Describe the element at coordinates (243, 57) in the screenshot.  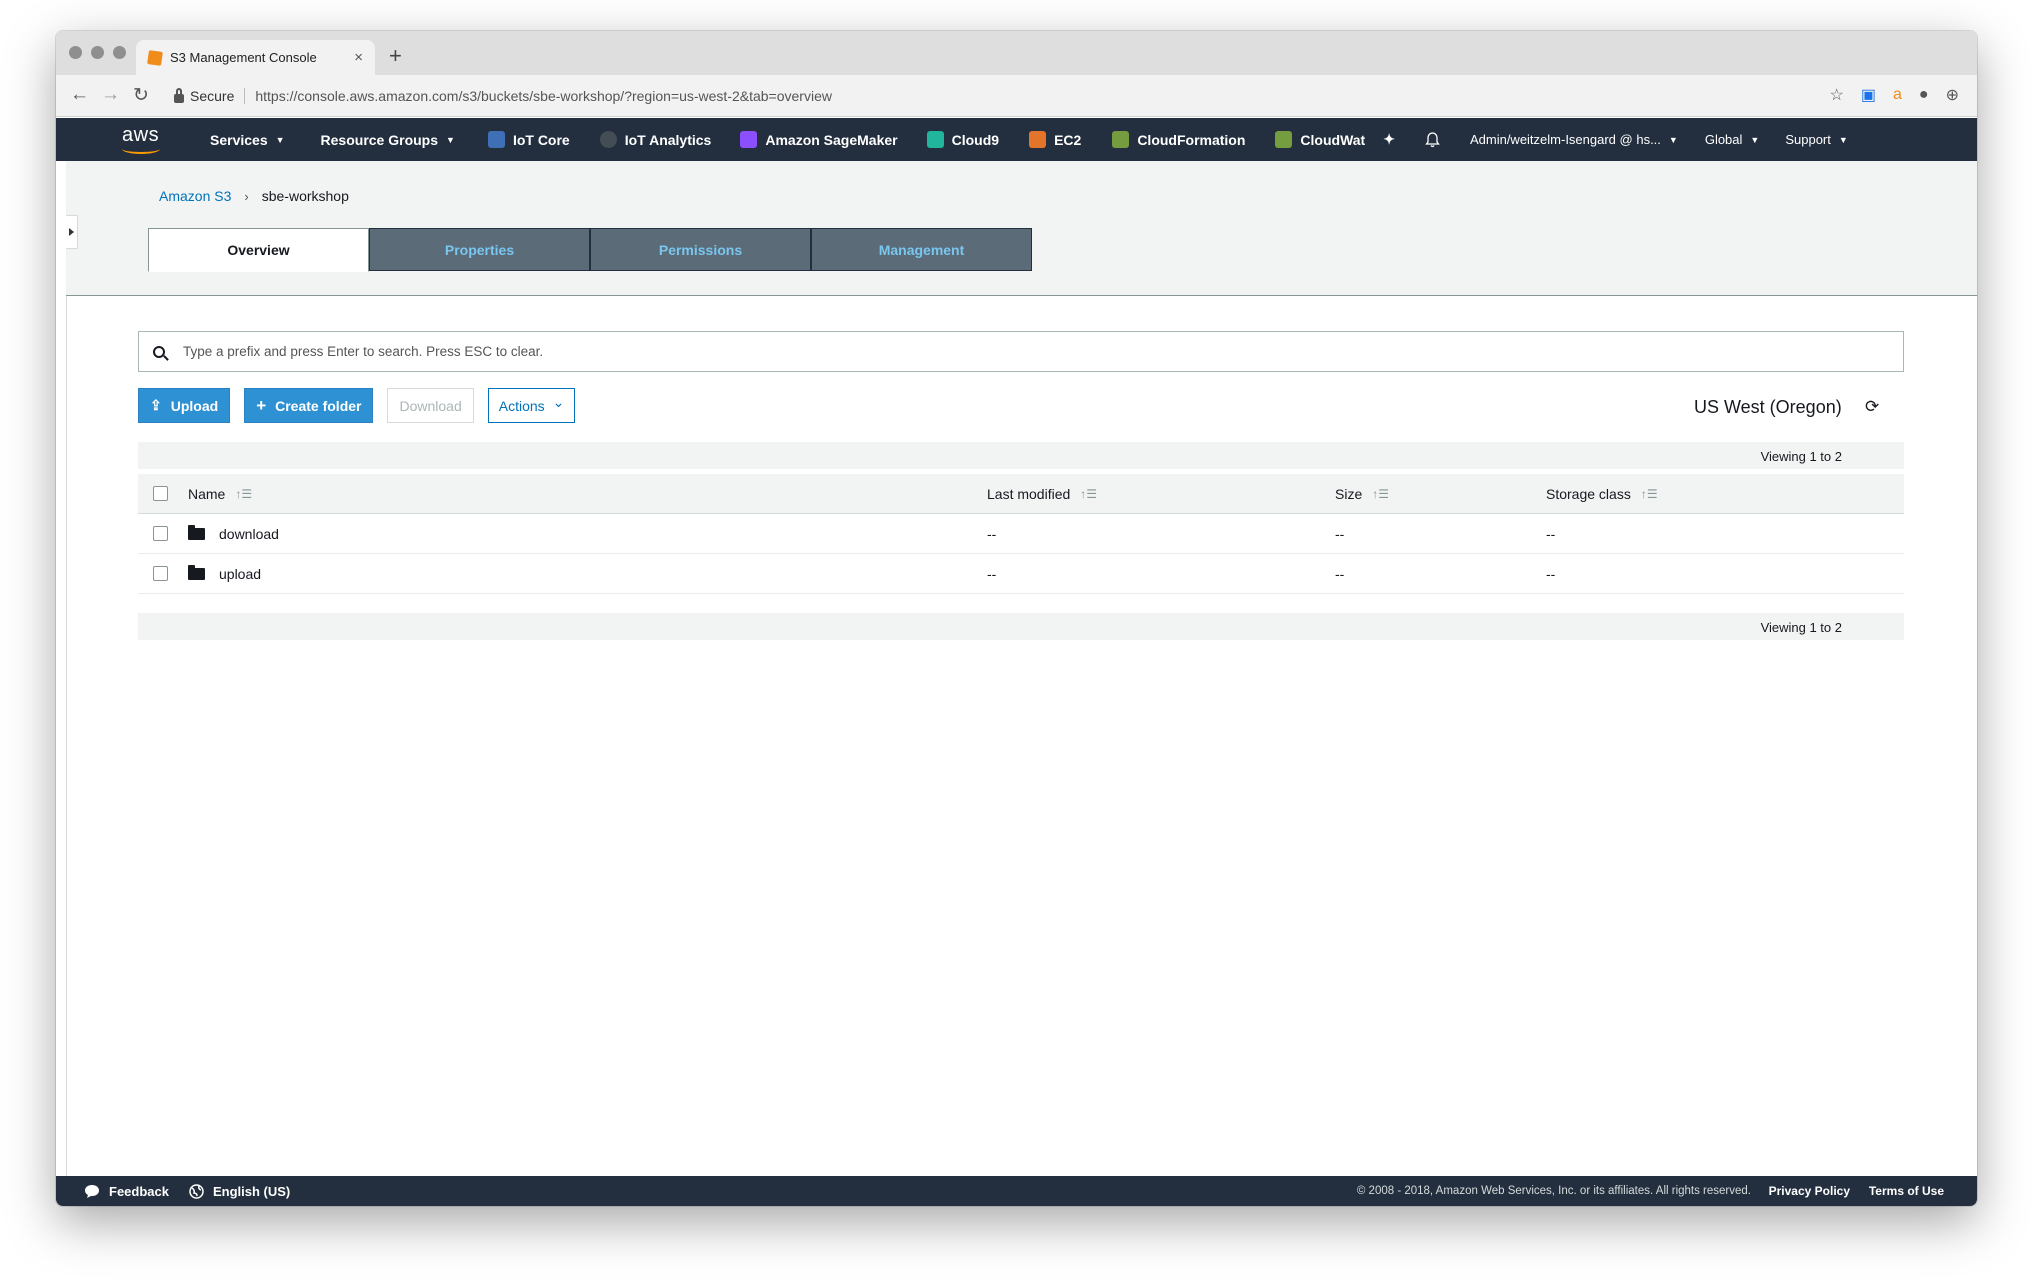
I see `browser-tab-title: S3 Management Console` at that location.